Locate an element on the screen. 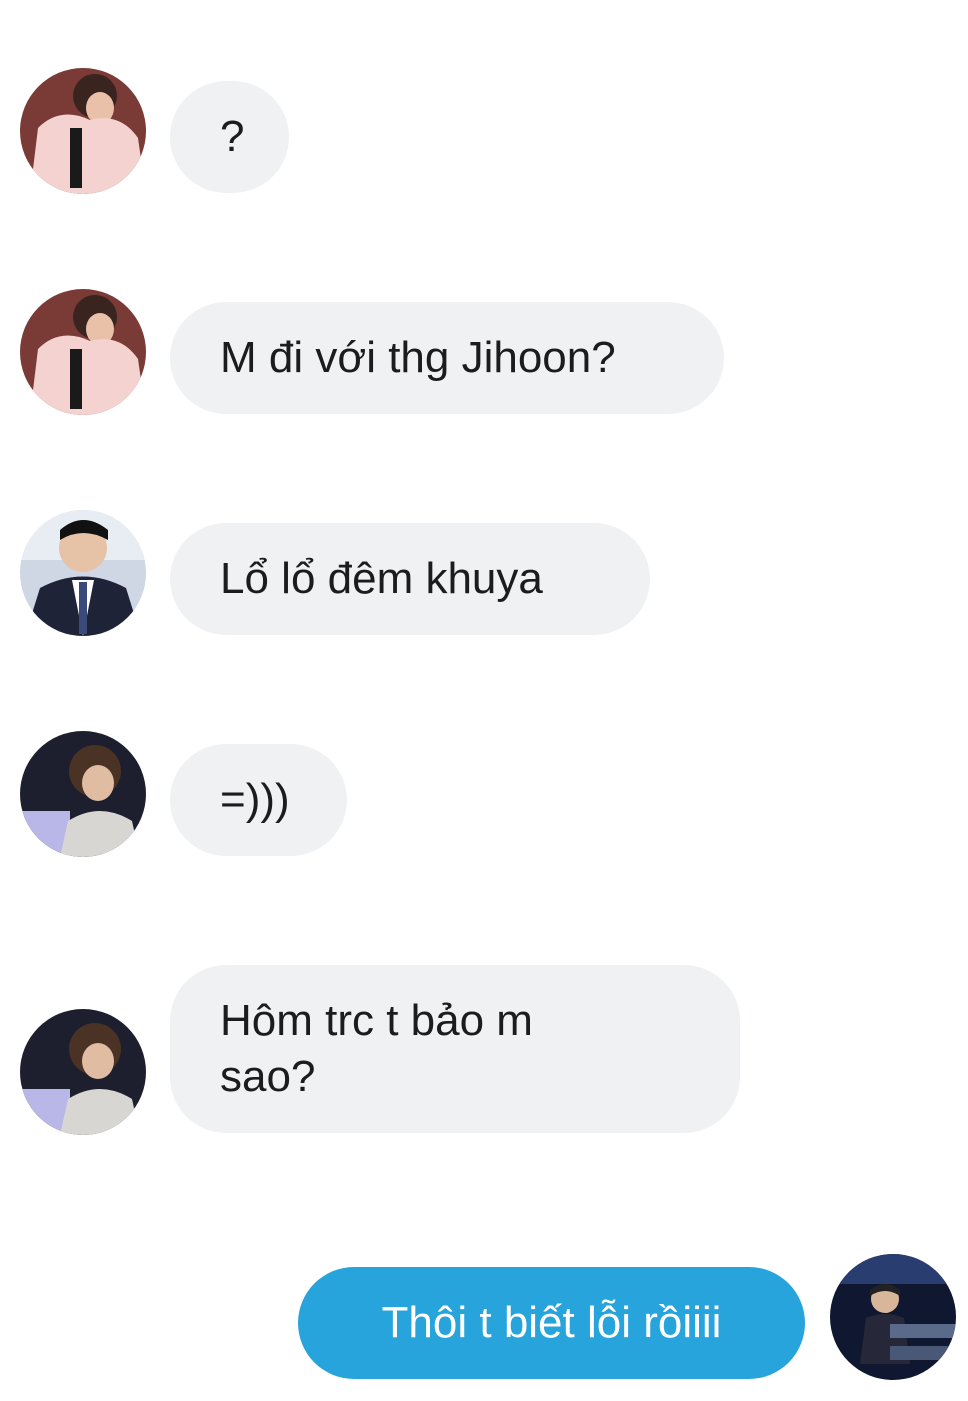 This screenshot has height=1401, width=968. message-bubble: ? is located at coordinates (229, 137).